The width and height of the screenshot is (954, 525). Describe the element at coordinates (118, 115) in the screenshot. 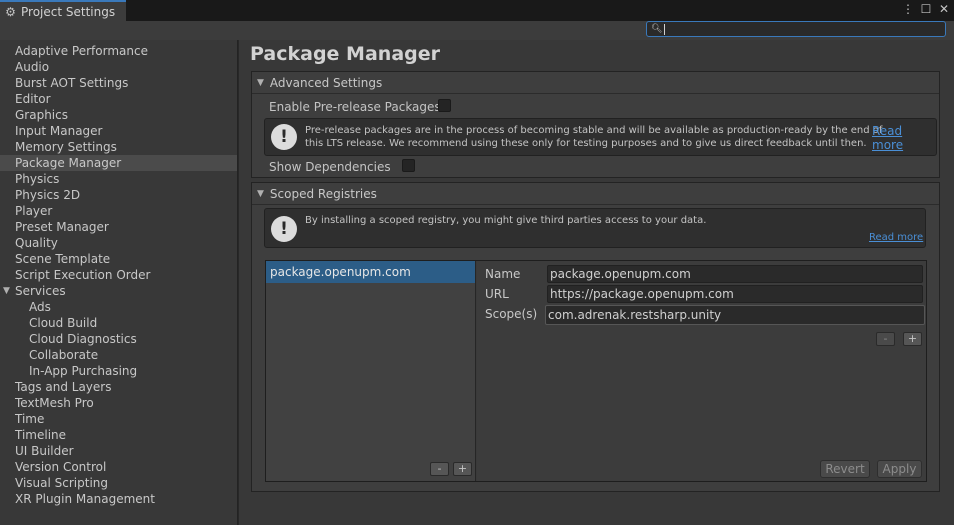

I see `sidebar-item-graphics: Graphics` at that location.